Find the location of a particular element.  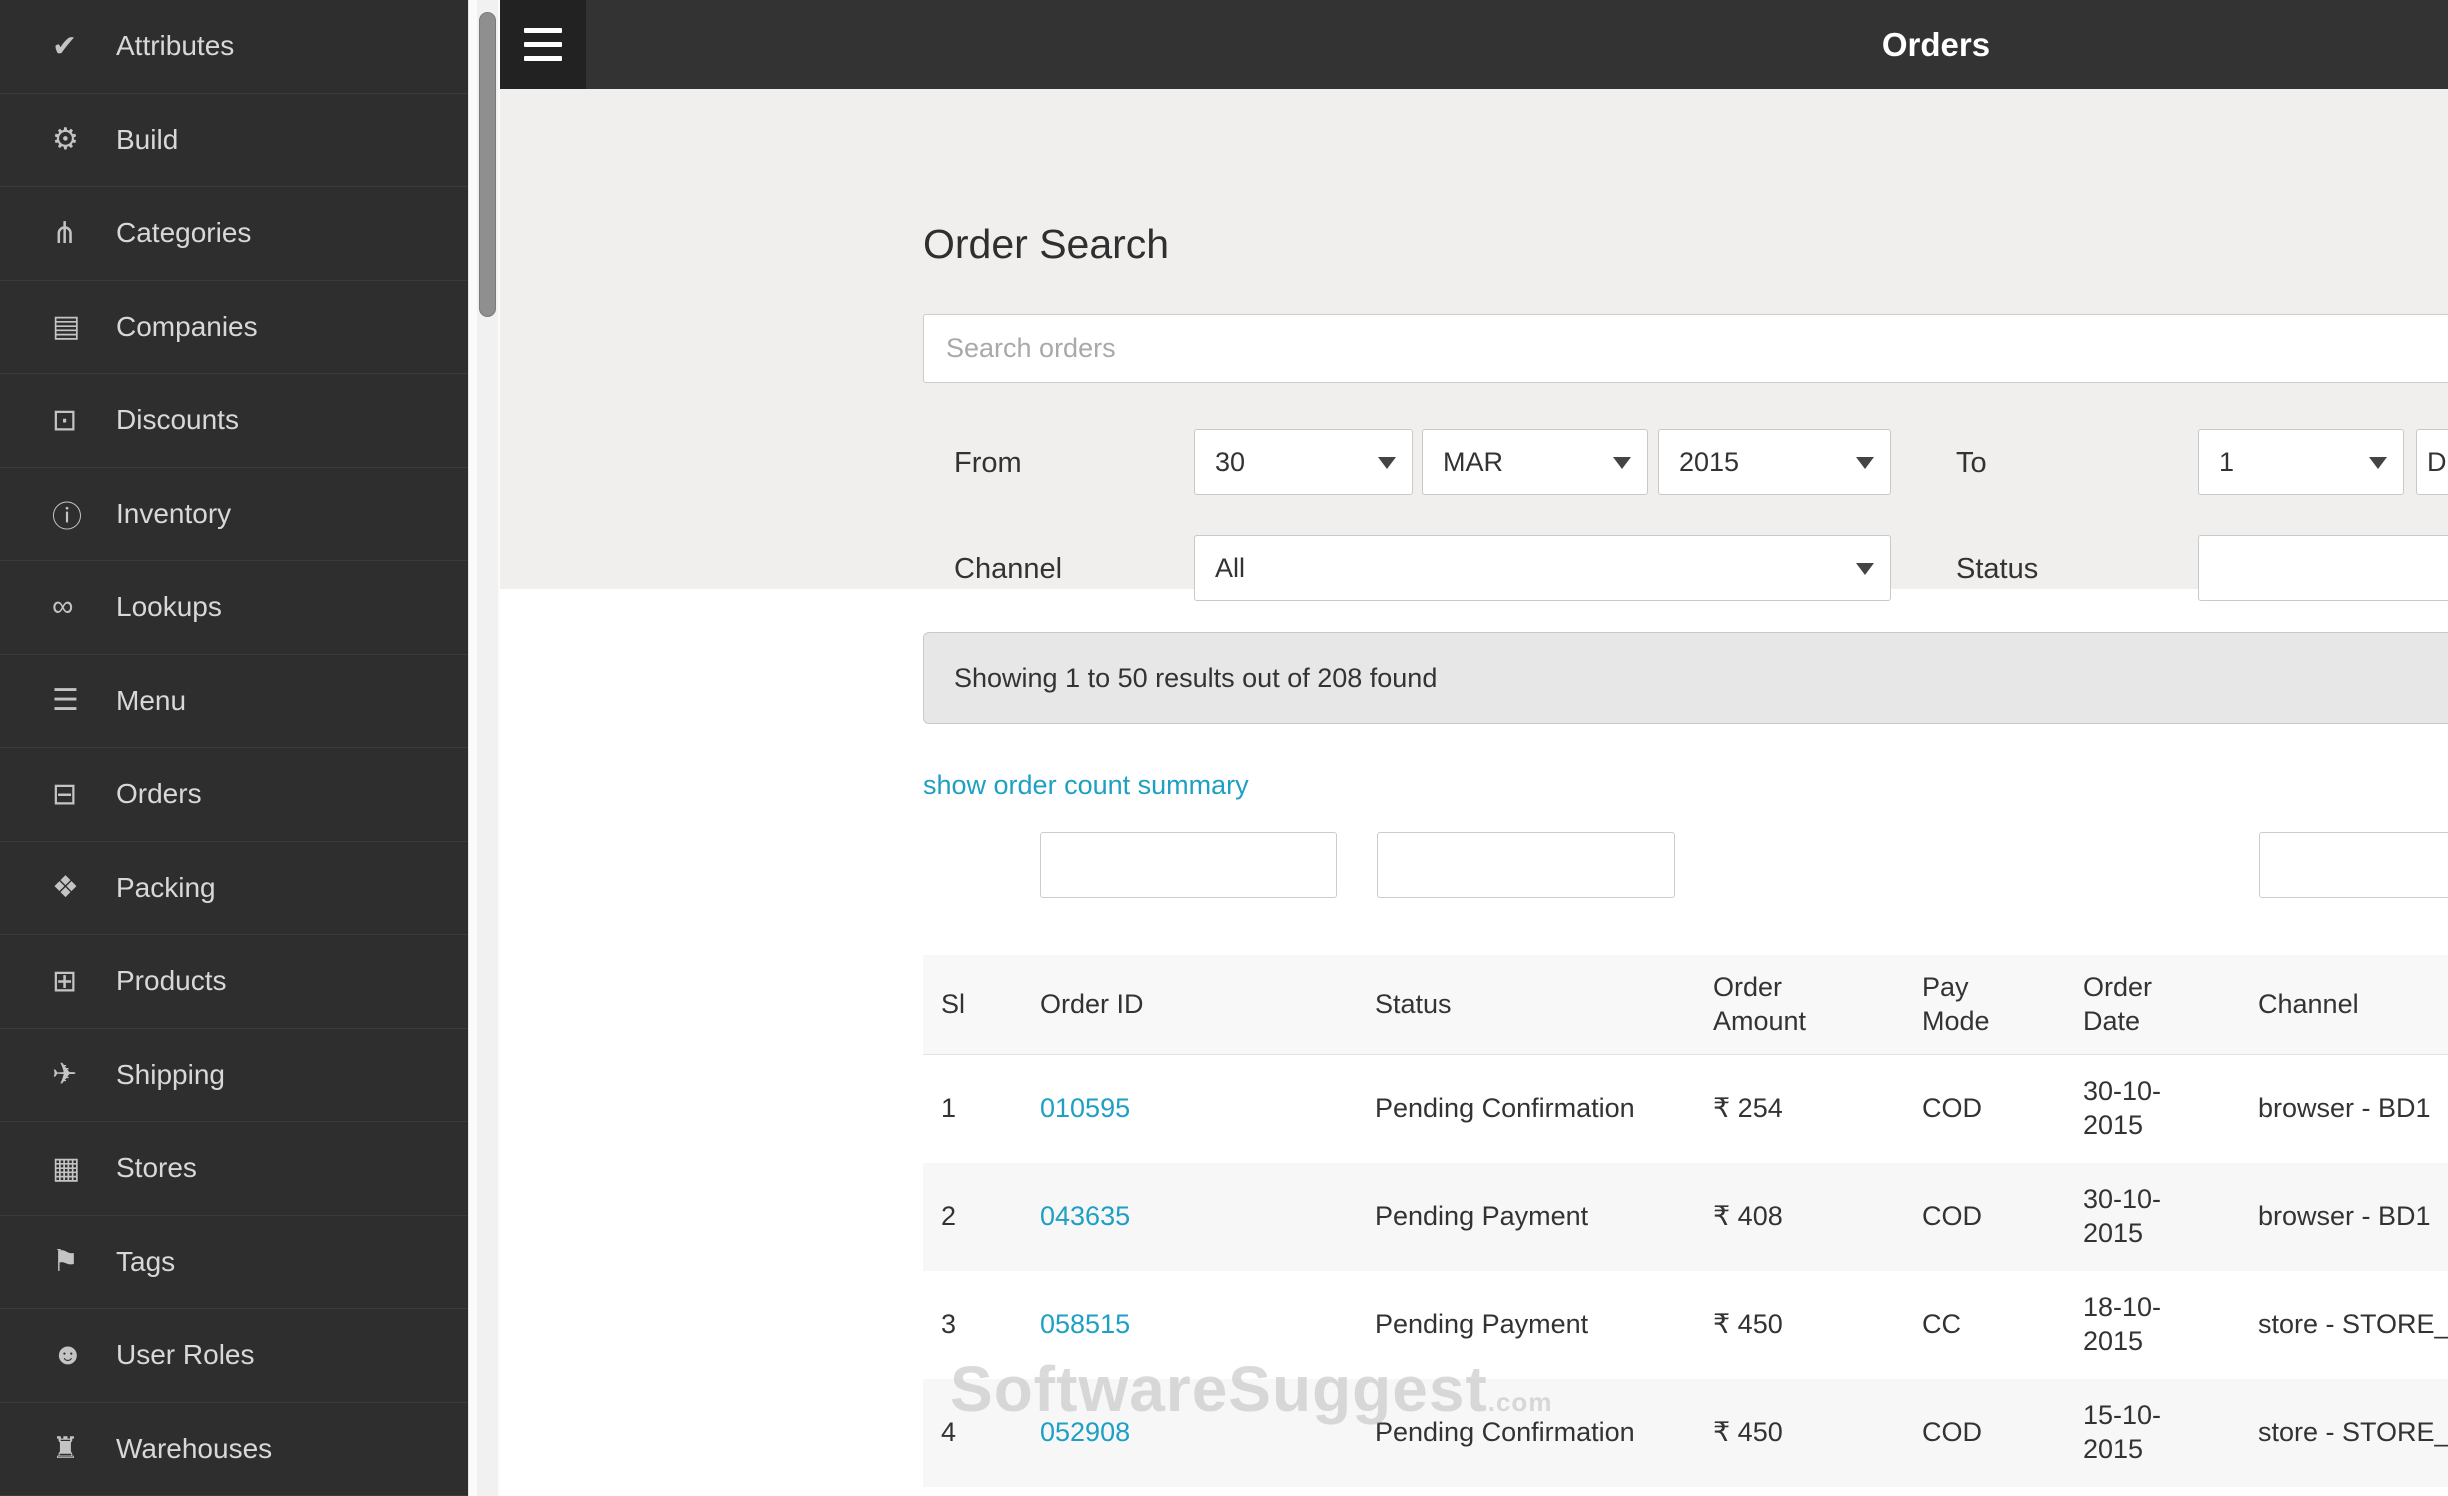

from-month-select: MAR is located at coordinates (1535, 462).